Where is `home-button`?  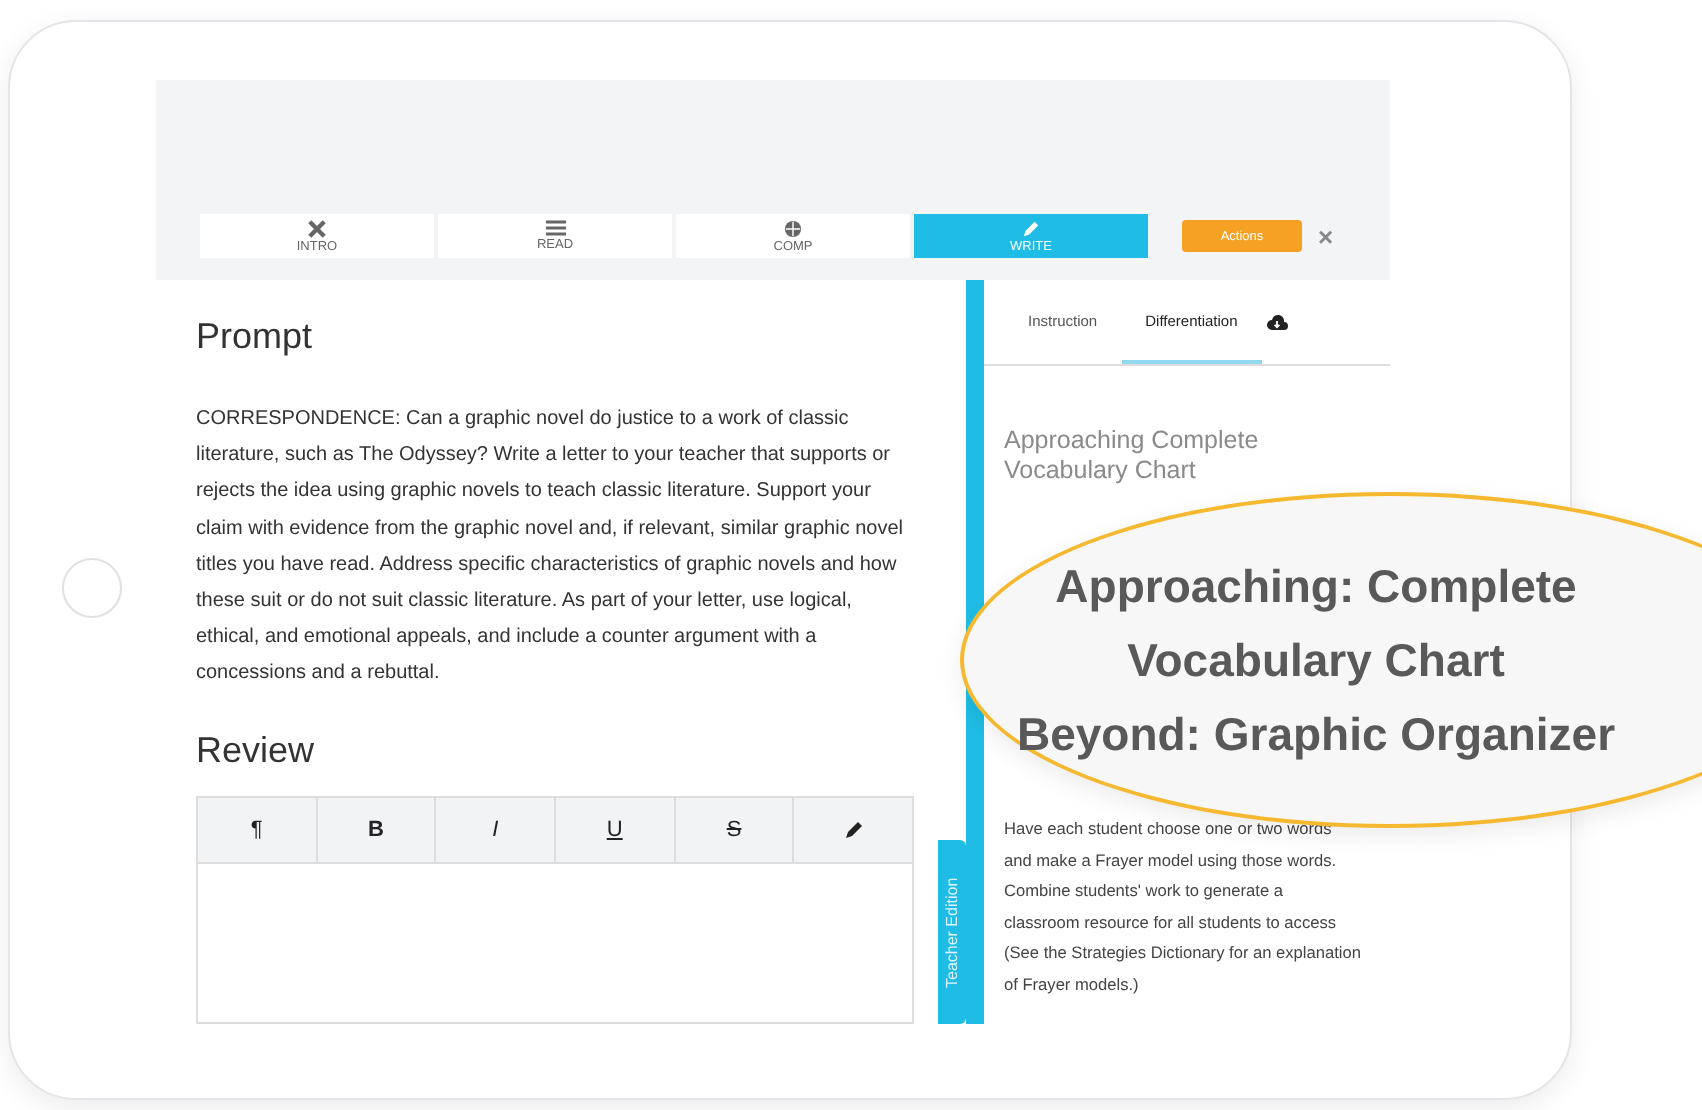
home-button is located at coordinates (92, 588).